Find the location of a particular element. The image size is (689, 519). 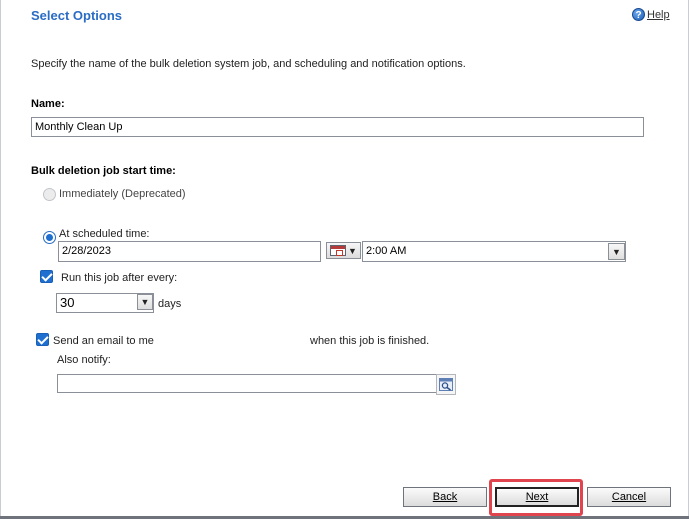

scheduled-time-select: 2:00 AM is located at coordinates (494, 251).